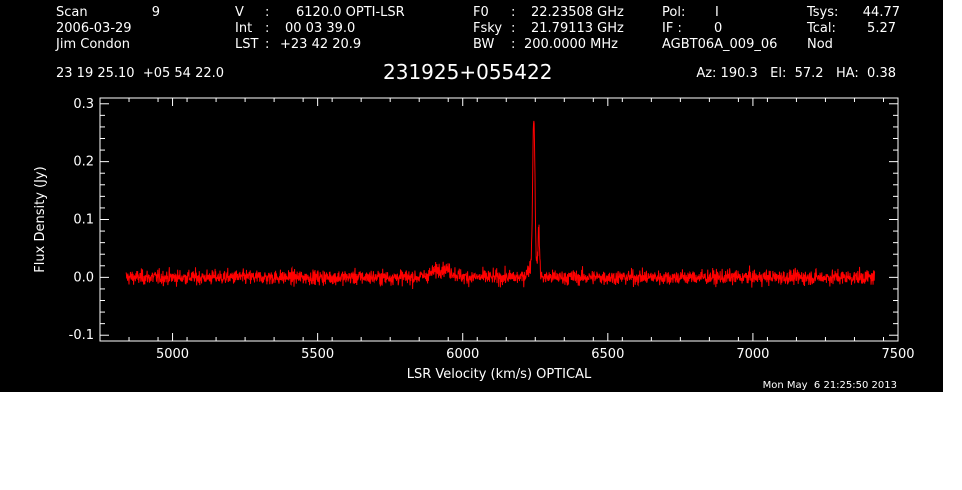  I want to click on y-tick-label: 0.0, so click(83, 277).